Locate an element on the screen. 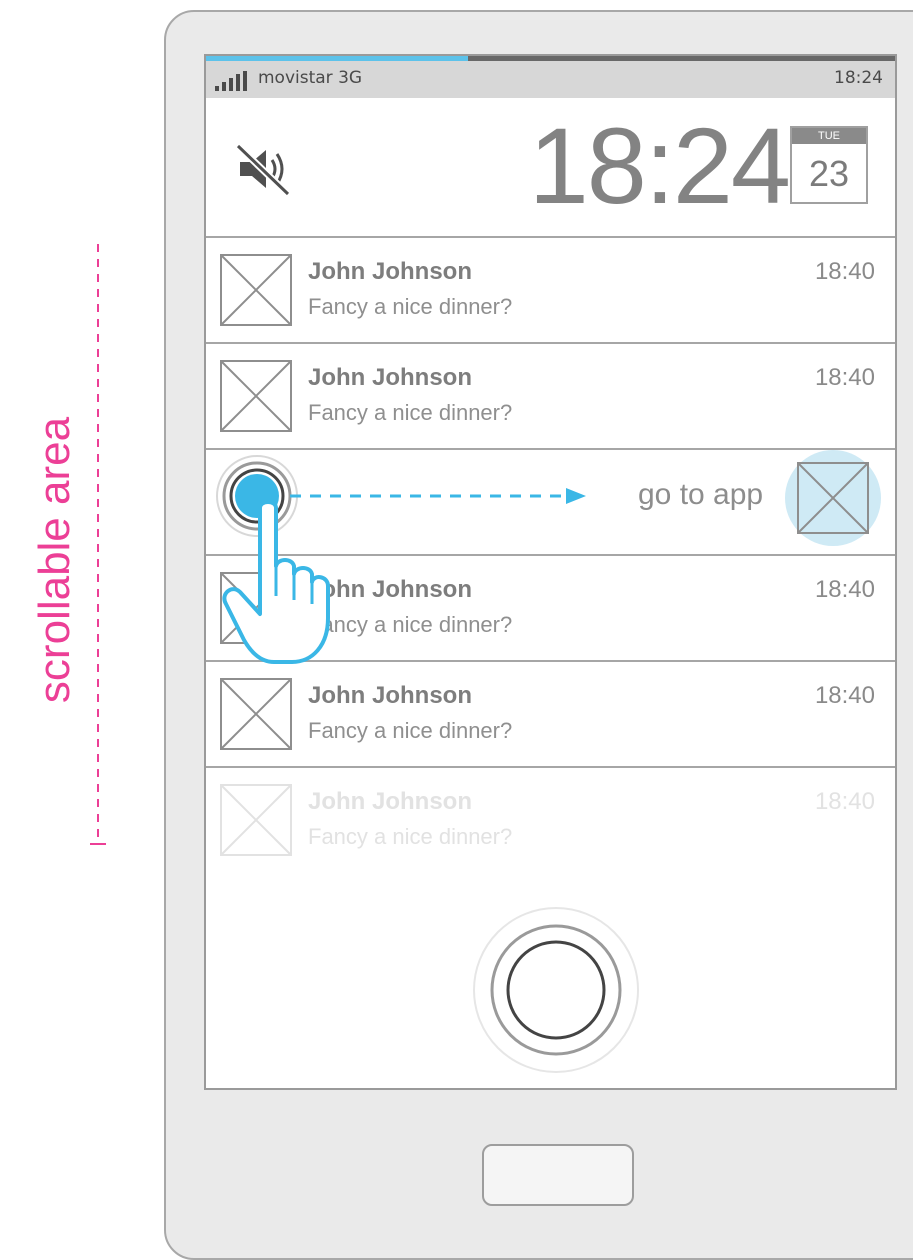 Image resolution: width=913 pixels, height=1260 pixels. status-bar: movistar 3G 18:24 is located at coordinates (550, 77).